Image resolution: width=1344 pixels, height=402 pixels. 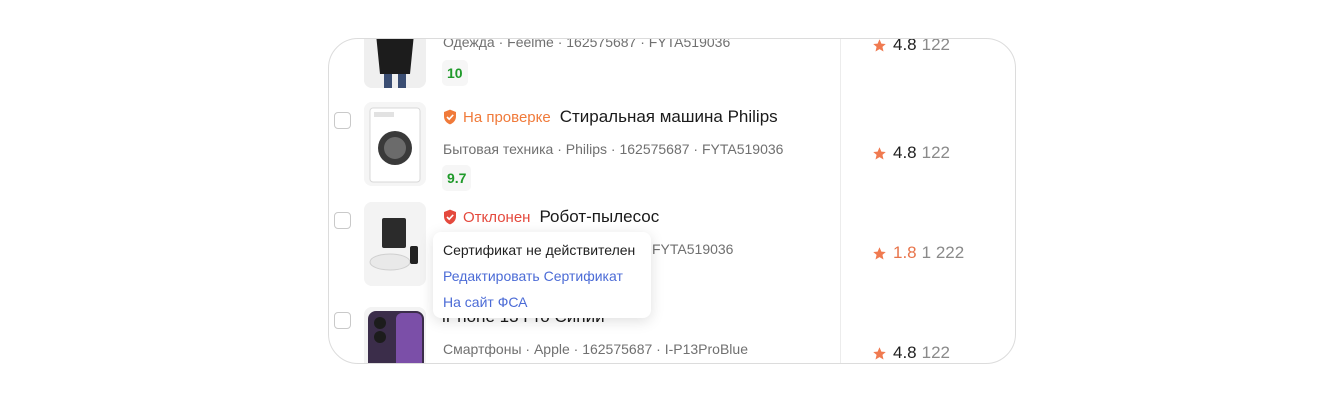 I want to click on product-title: Стиральная машина Philips, so click(x=669, y=117).